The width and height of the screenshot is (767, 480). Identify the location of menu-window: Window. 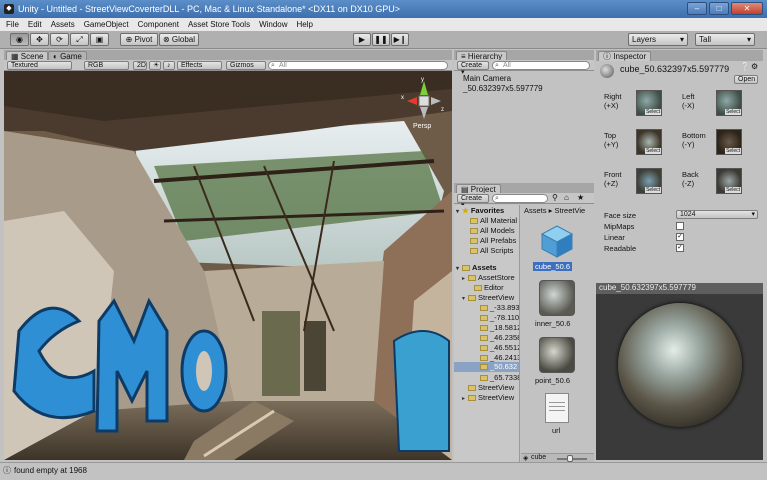
(273, 24).